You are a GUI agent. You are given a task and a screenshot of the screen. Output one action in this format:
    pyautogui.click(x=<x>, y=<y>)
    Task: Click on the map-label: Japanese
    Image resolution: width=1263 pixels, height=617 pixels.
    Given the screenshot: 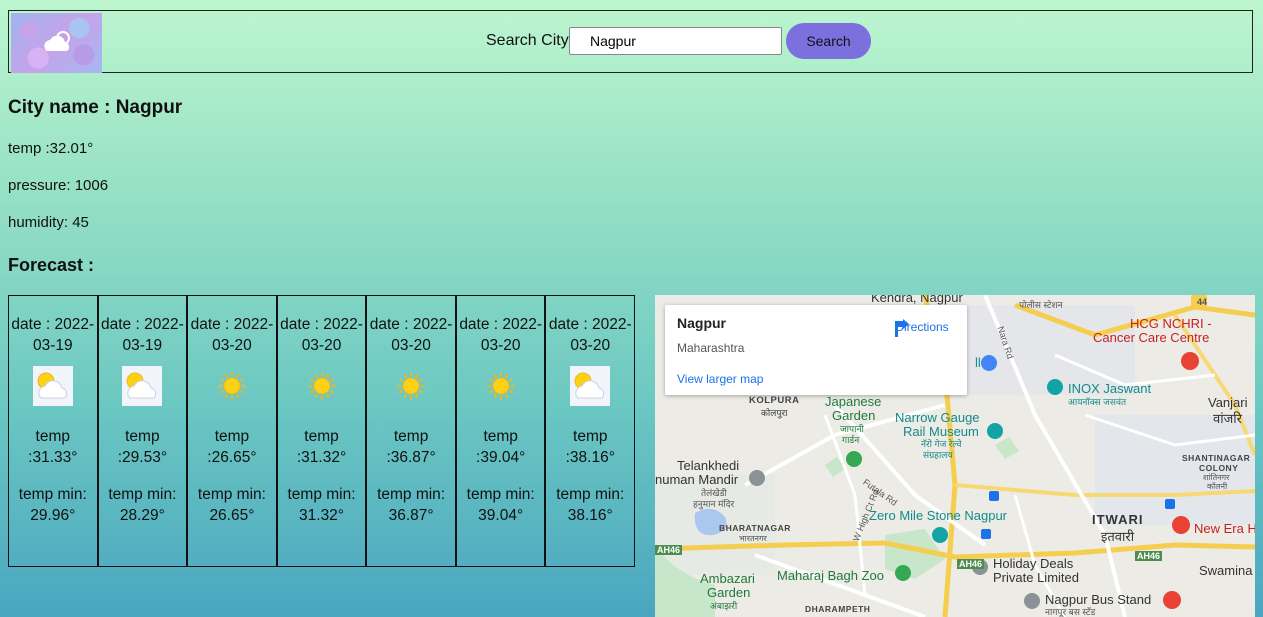 What is the action you would take?
    pyautogui.click(x=853, y=401)
    